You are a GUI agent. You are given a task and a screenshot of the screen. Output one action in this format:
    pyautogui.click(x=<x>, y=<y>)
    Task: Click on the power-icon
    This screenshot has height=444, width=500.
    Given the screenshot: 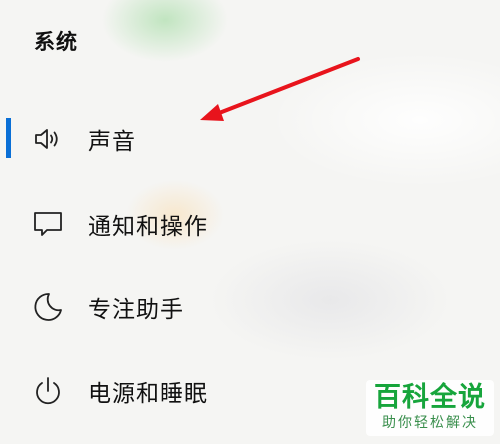 What is the action you would take?
    pyautogui.click(x=48, y=391)
    